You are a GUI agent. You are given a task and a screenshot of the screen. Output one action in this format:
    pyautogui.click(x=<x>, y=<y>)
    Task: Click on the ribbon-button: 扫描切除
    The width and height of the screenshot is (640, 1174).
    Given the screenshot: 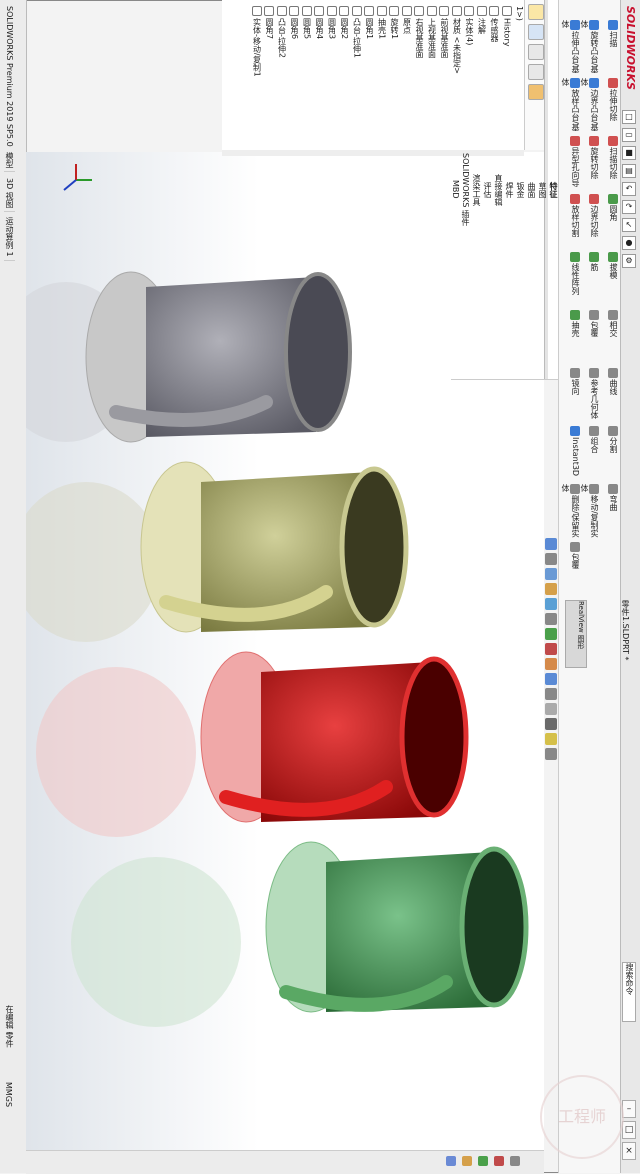 What is the action you would take?
    pyautogui.click(x=609, y=163)
    